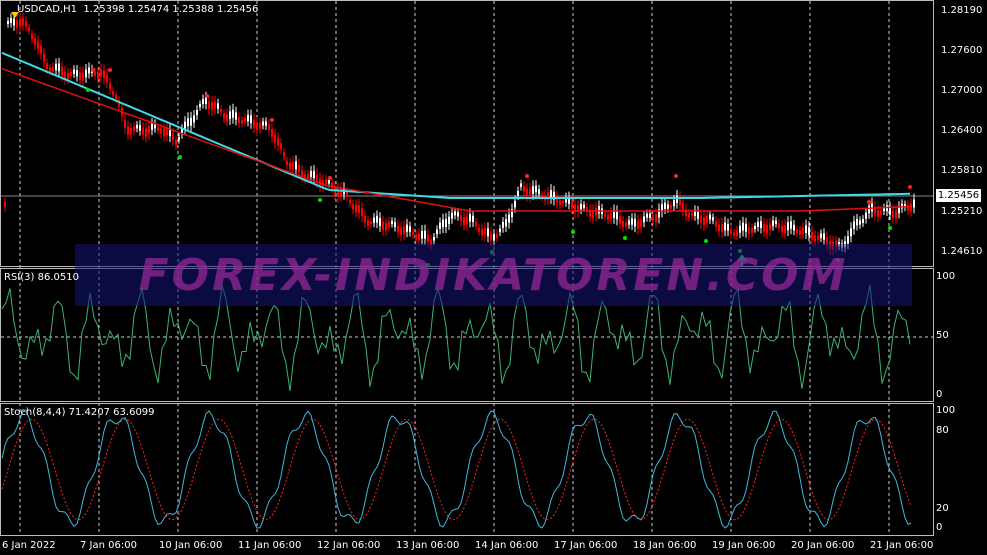 The width and height of the screenshot is (987, 555). What do you see at coordinates (665, 545) in the screenshot?
I see `time-label: 18 Jan 06:00` at bounding box center [665, 545].